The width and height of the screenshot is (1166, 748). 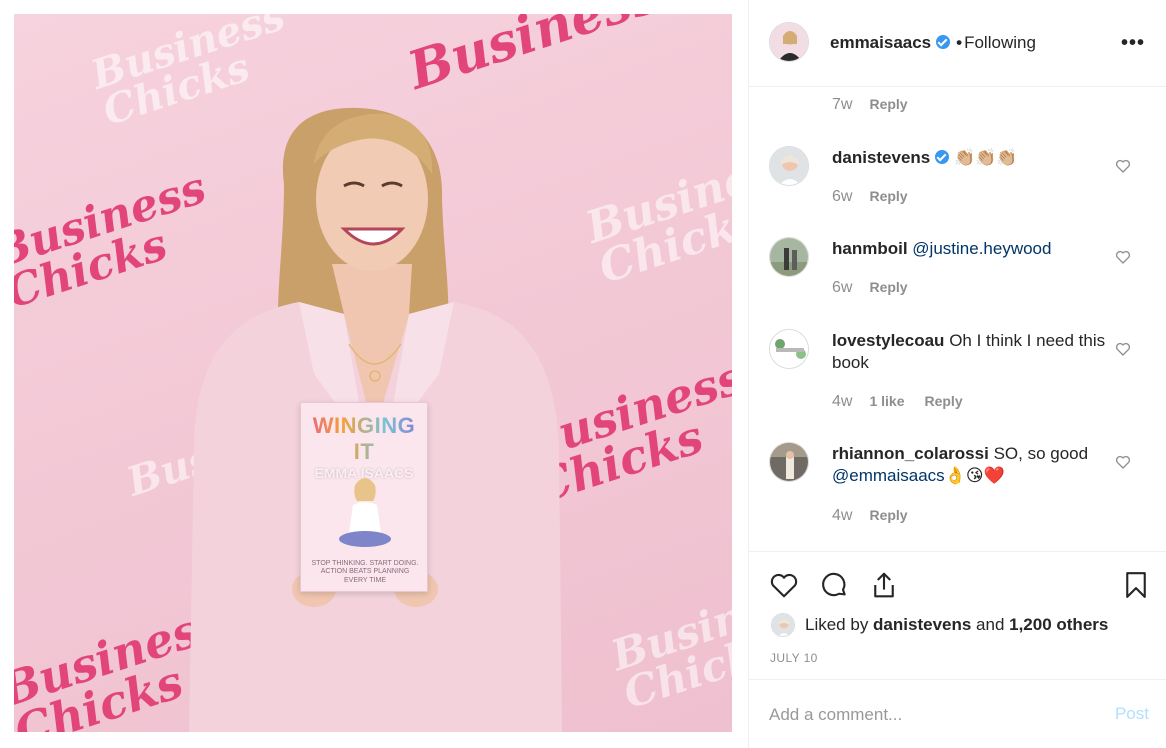 I want to click on comment-meta: 4w Reply, so click(x=870, y=516).